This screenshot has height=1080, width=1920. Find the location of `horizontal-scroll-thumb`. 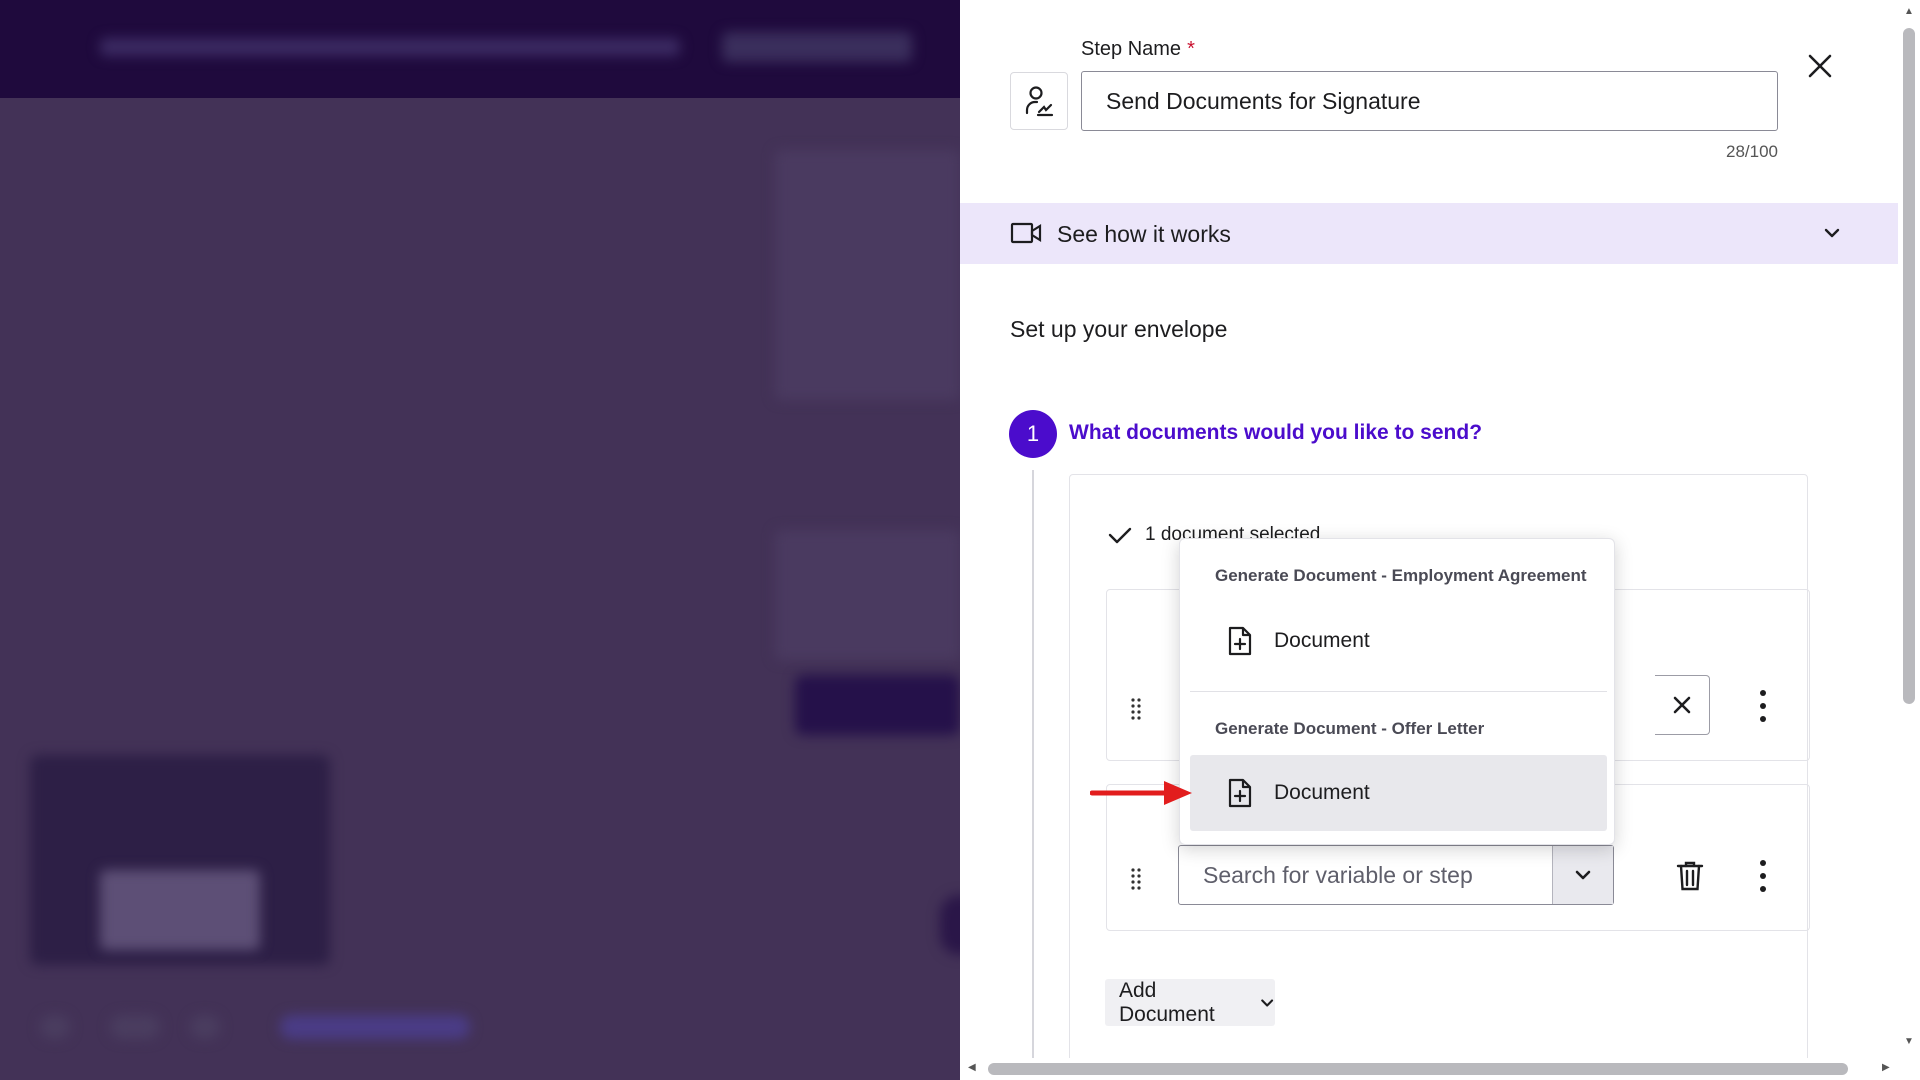

horizontal-scroll-thumb is located at coordinates (1418, 1069).